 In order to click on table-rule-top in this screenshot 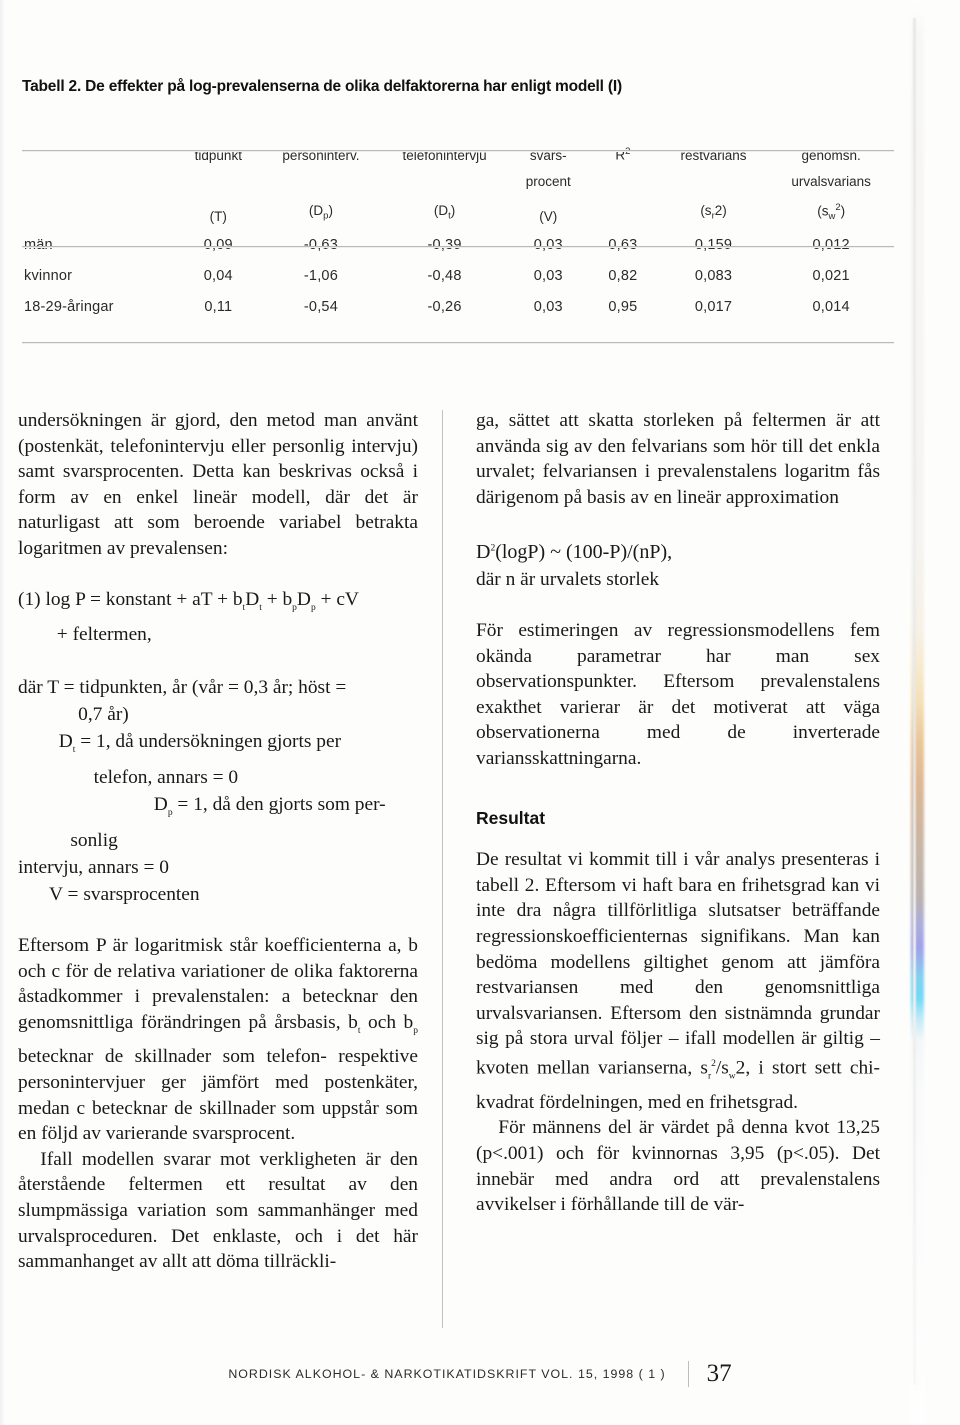, I will do `click(458, 150)`.